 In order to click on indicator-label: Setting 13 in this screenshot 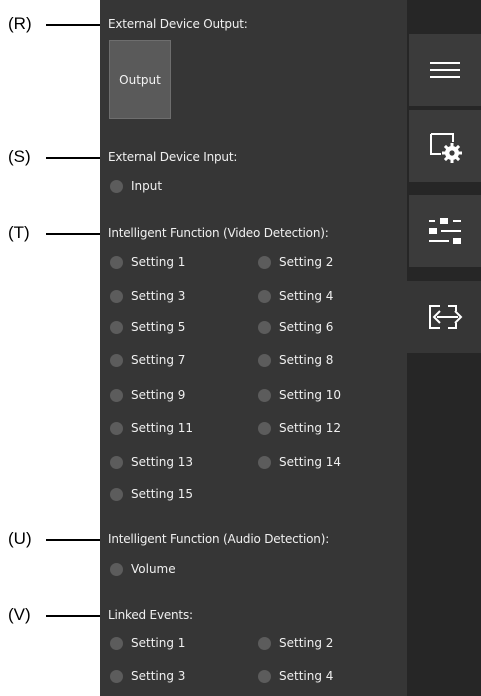, I will do `click(162, 462)`.